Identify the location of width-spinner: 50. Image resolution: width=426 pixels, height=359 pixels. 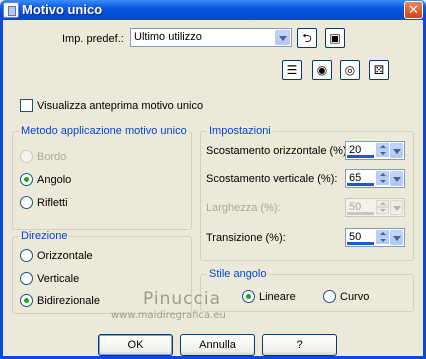
(375, 207).